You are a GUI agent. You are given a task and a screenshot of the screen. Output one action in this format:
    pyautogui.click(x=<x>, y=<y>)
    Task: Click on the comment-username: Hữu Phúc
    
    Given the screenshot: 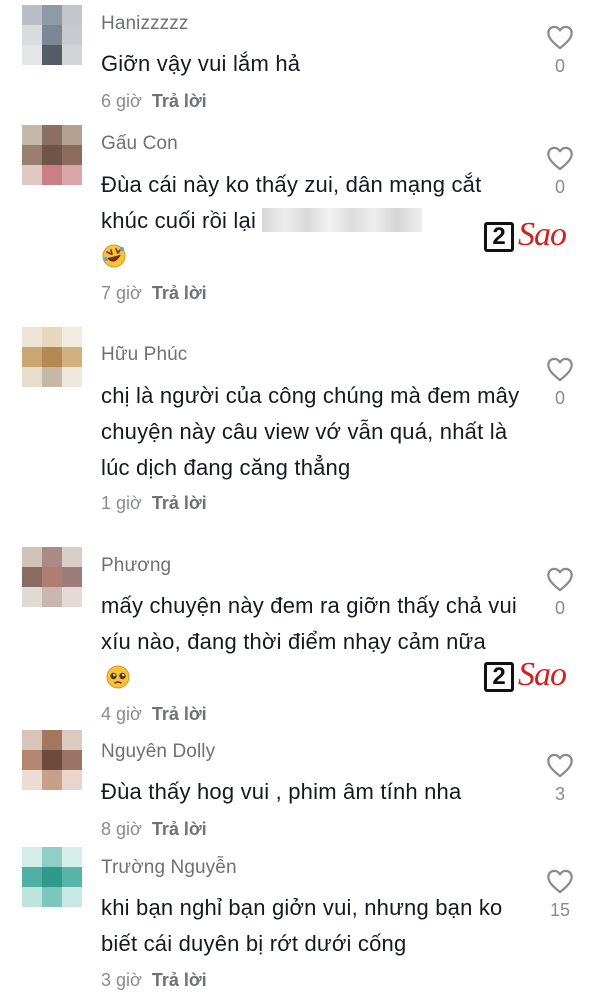 What is the action you would take?
    pyautogui.click(x=144, y=355)
    